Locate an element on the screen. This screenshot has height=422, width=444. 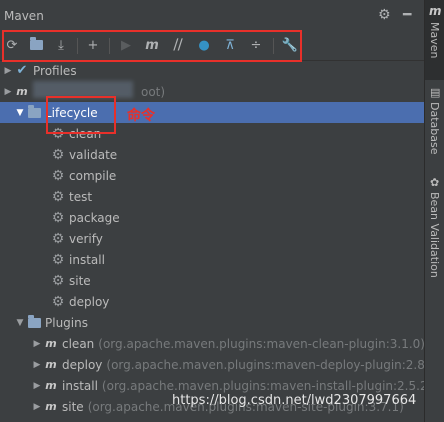
plugin-name: site is located at coordinates (73, 406).